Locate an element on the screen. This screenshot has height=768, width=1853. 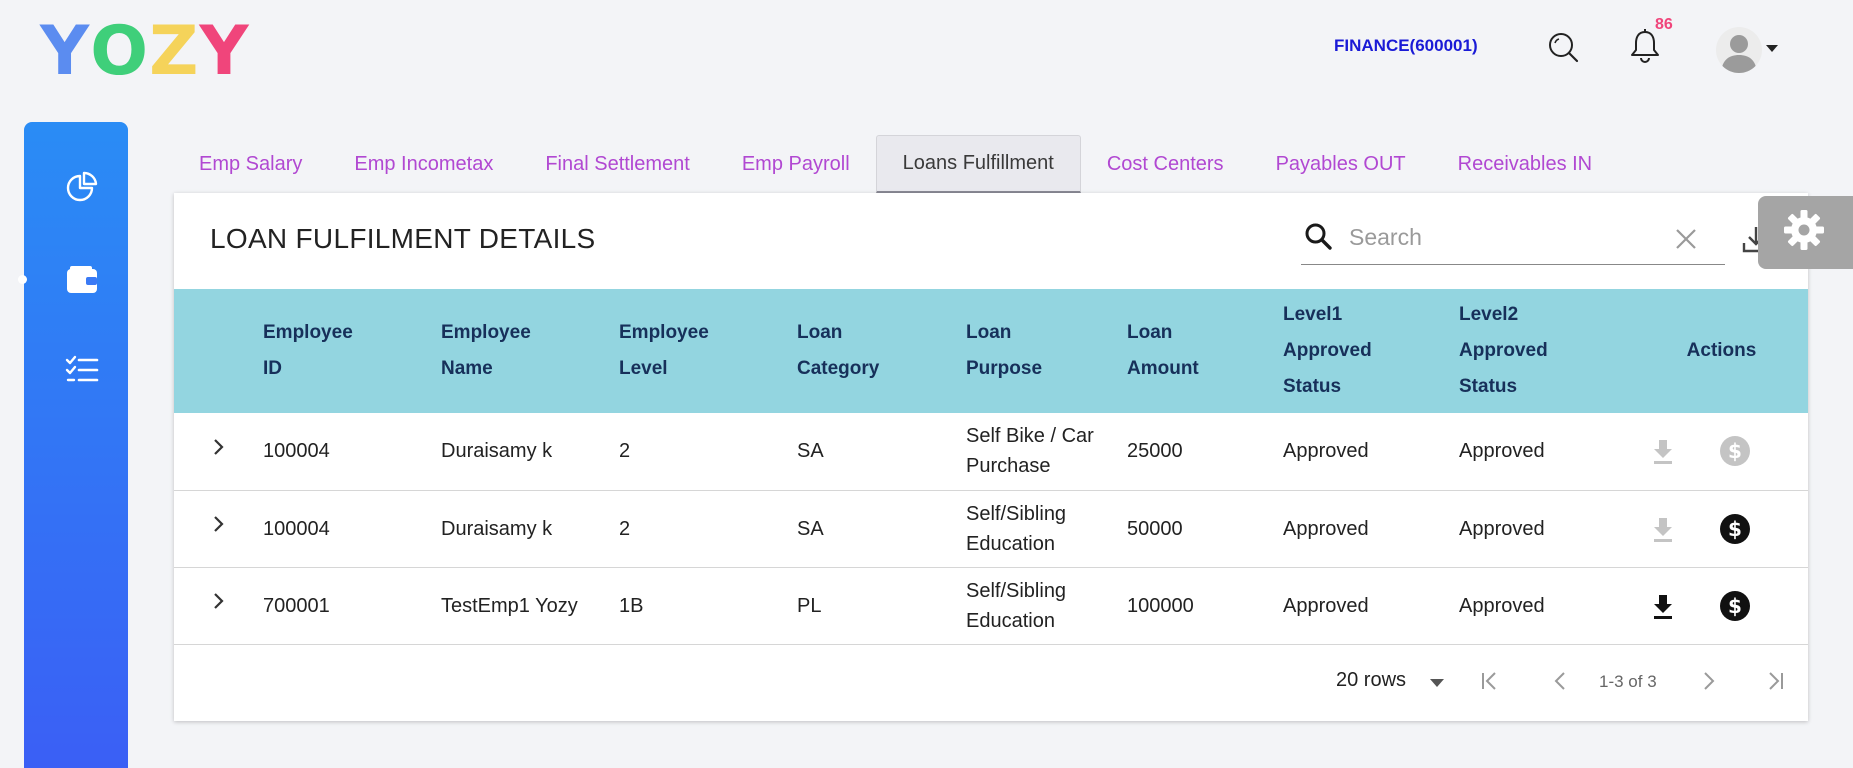
logo-letter: Z is located at coordinates (174, 51).